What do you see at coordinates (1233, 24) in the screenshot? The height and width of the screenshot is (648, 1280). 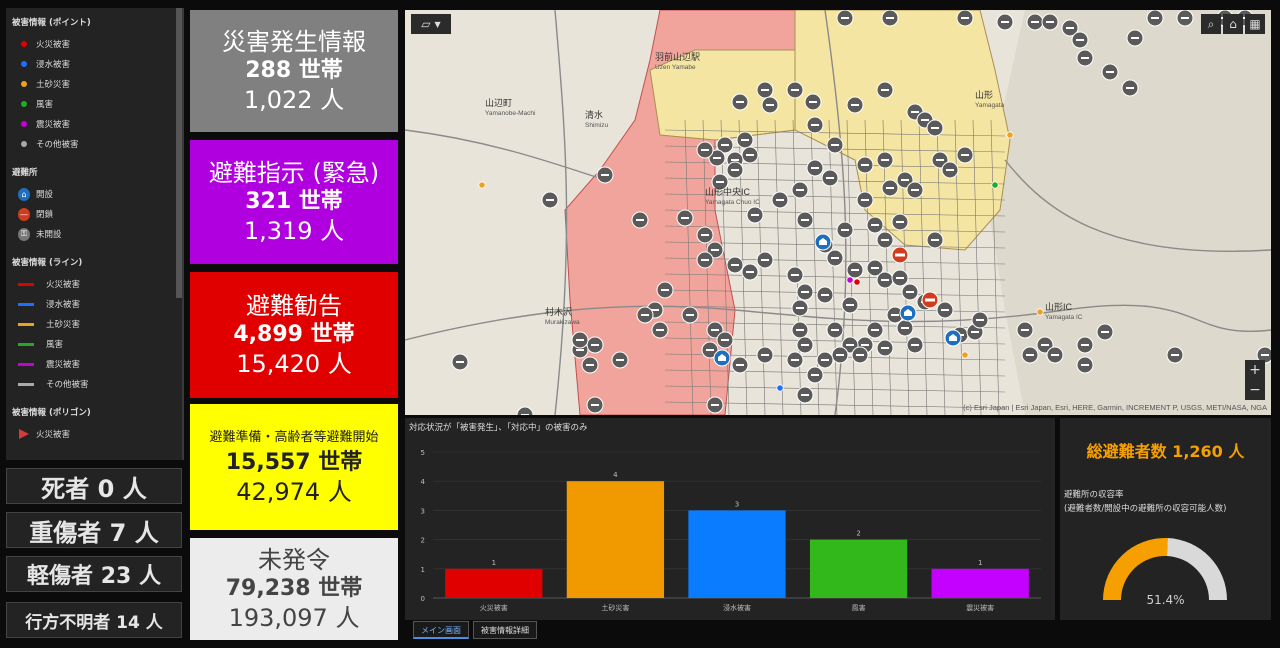 I see `home-button: ⌂` at bounding box center [1233, 24].